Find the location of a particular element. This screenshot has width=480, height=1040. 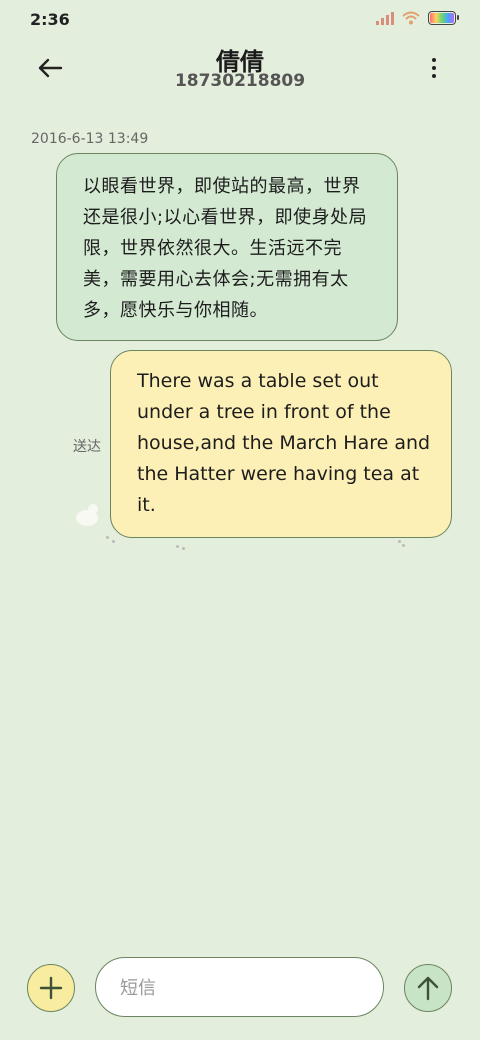

message-input: 短信 is located at coordinates (239, 987).